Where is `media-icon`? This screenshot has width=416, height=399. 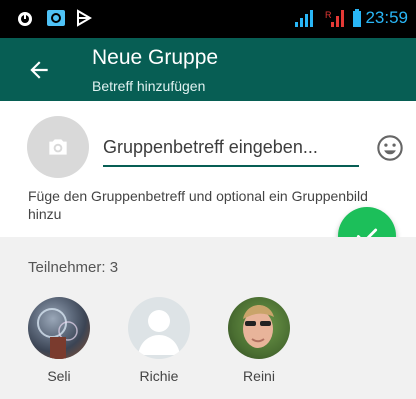
media-icon is located at coordinates (84, 18).